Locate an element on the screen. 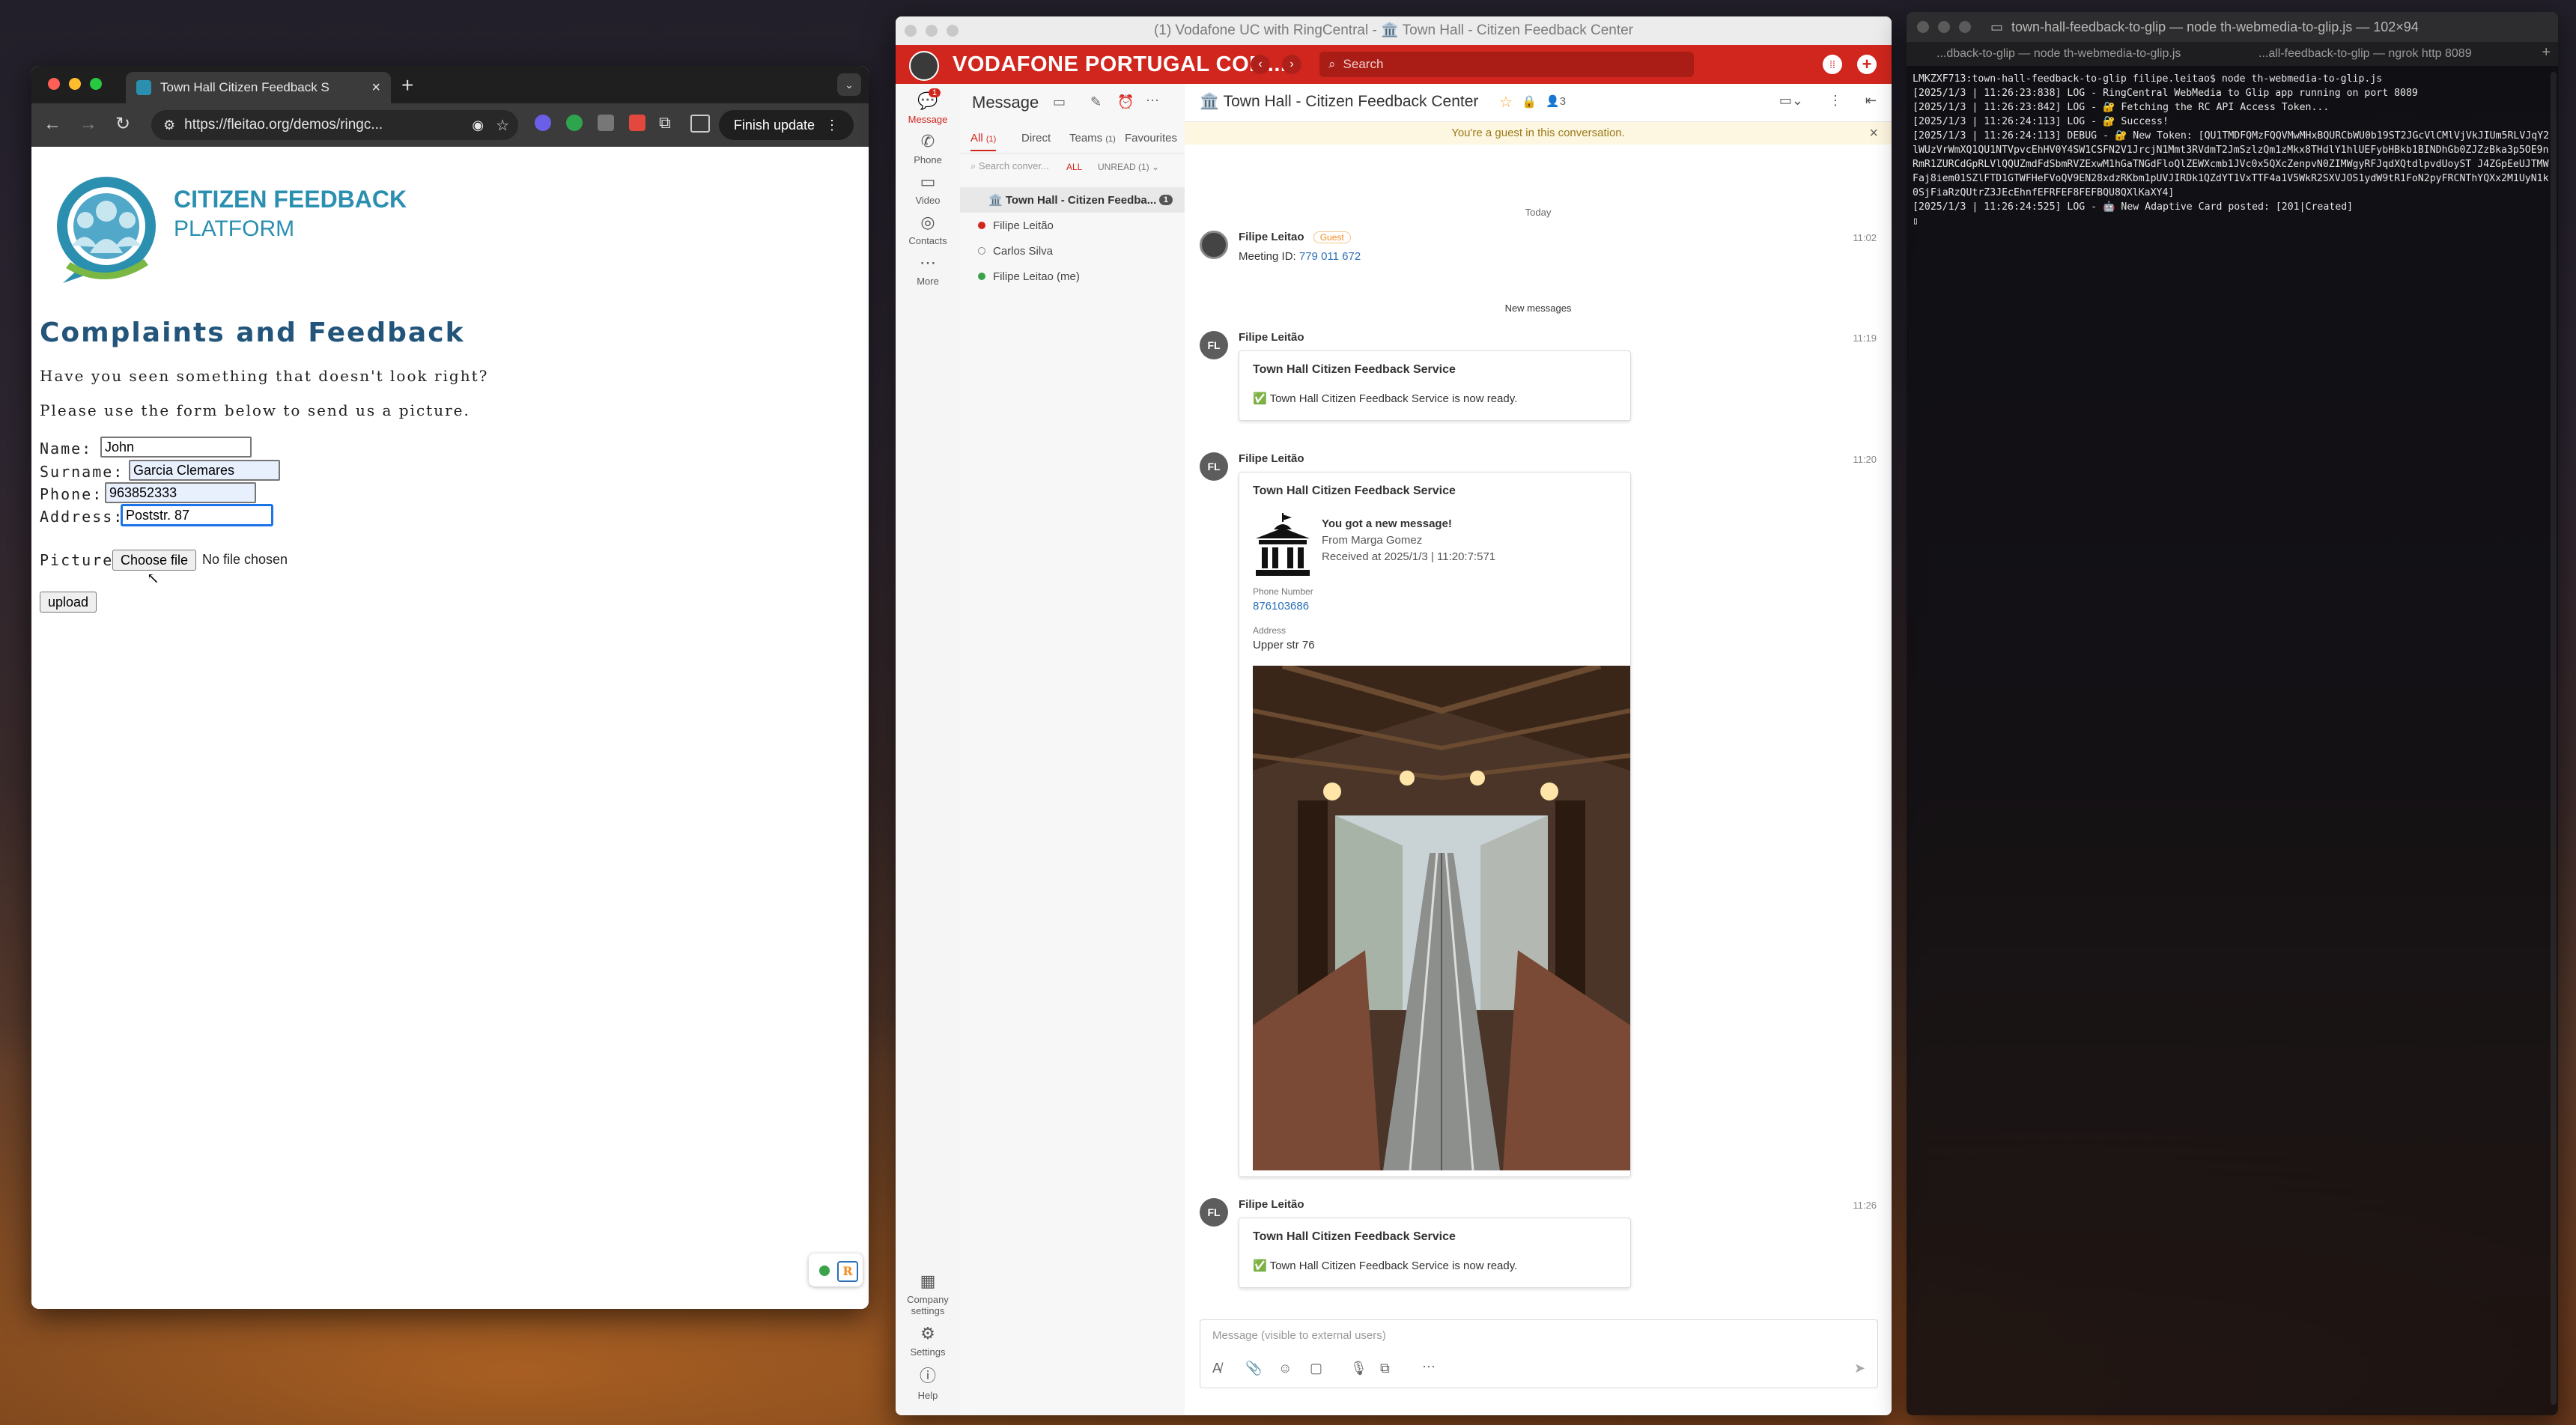 The width and height of the screenshot is (2576, 1425). address-field: Poststr. 87 is located at coordinates (197, 515).